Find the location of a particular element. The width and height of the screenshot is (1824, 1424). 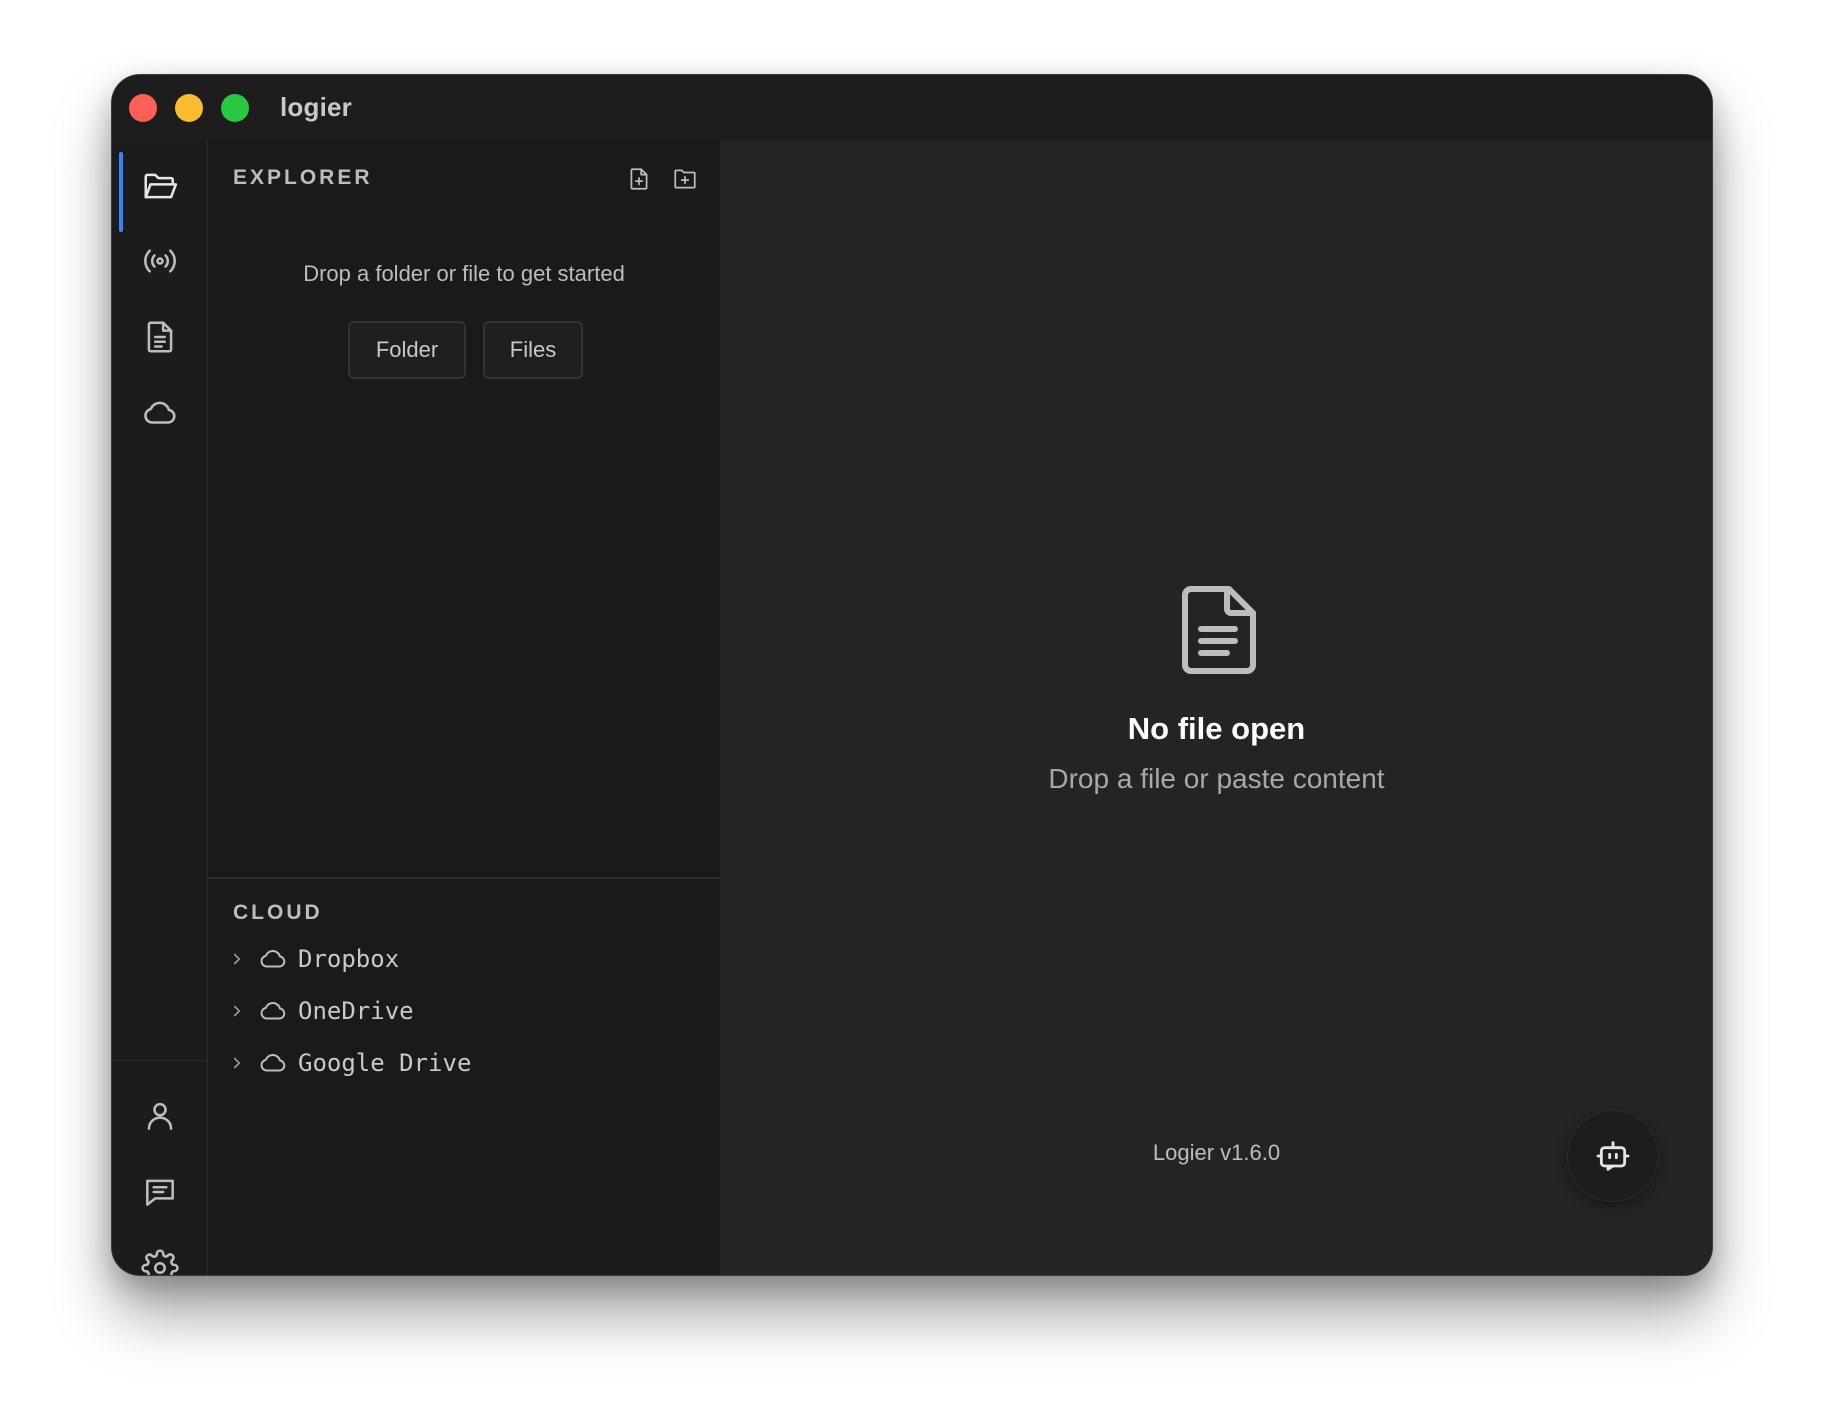

version-label: Logier v1.6.0 is located at coordinates (1216, 1152).